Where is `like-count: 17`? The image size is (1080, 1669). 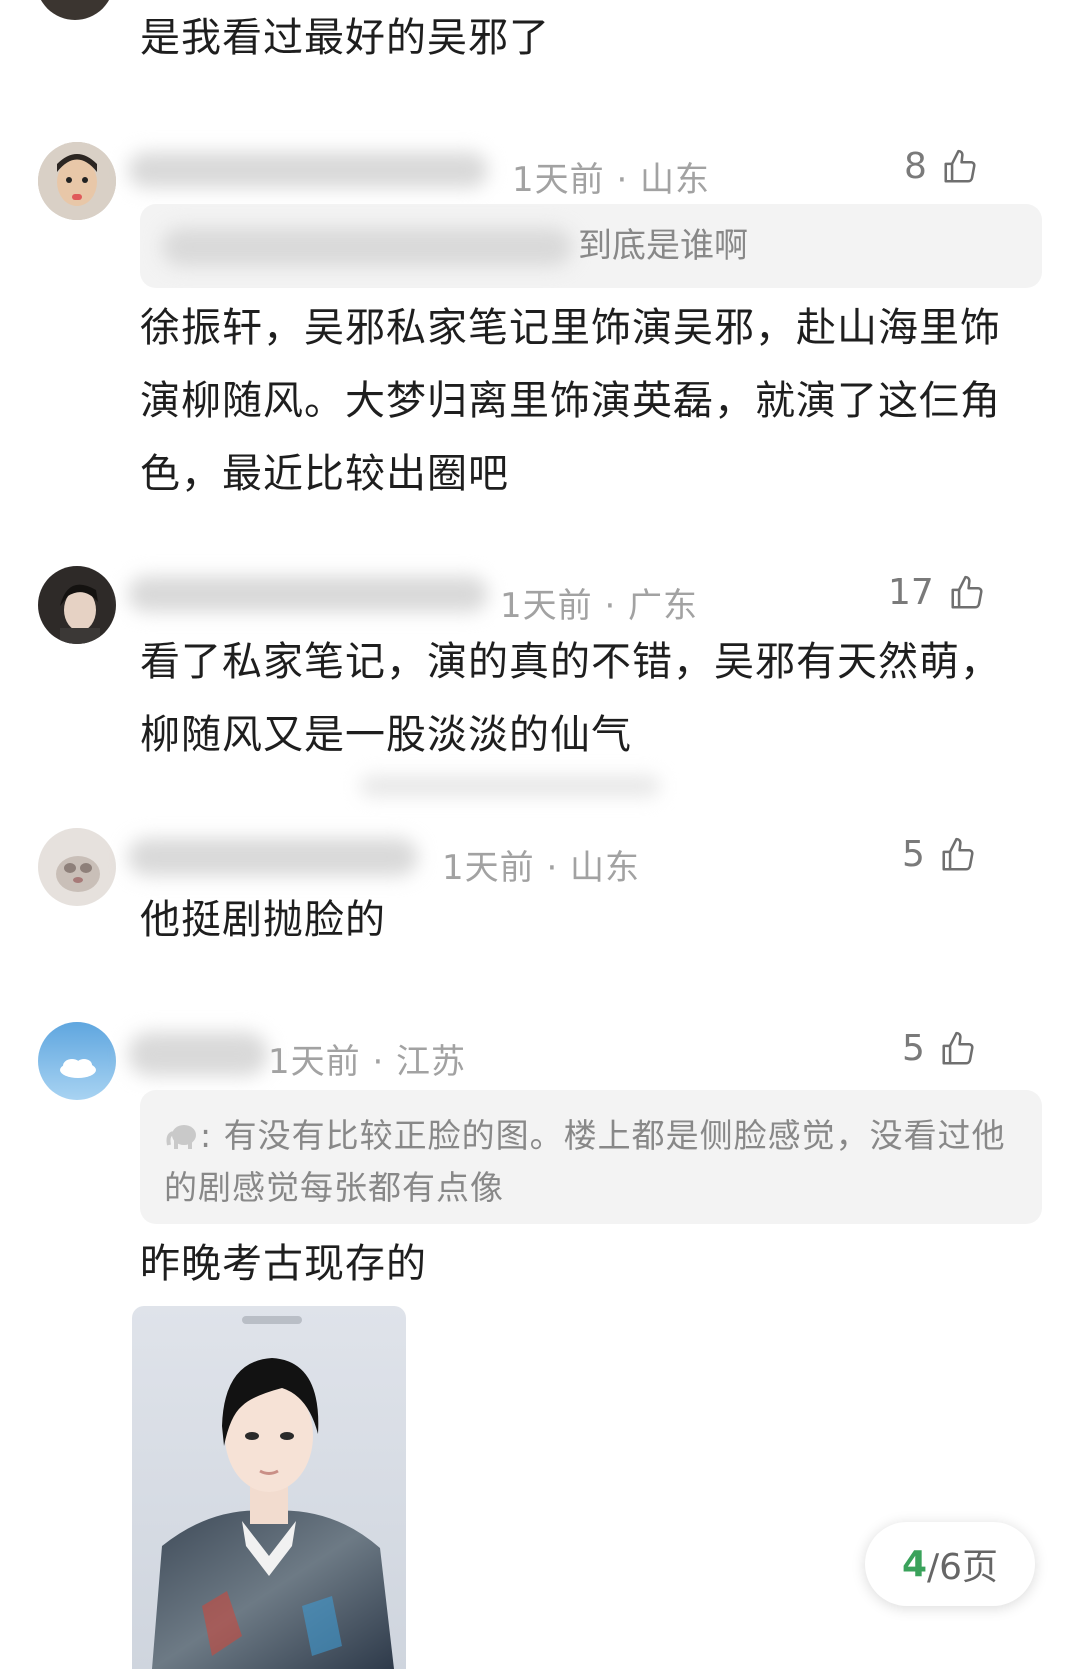
like-count: 17 is located at coordinates (911, 592).